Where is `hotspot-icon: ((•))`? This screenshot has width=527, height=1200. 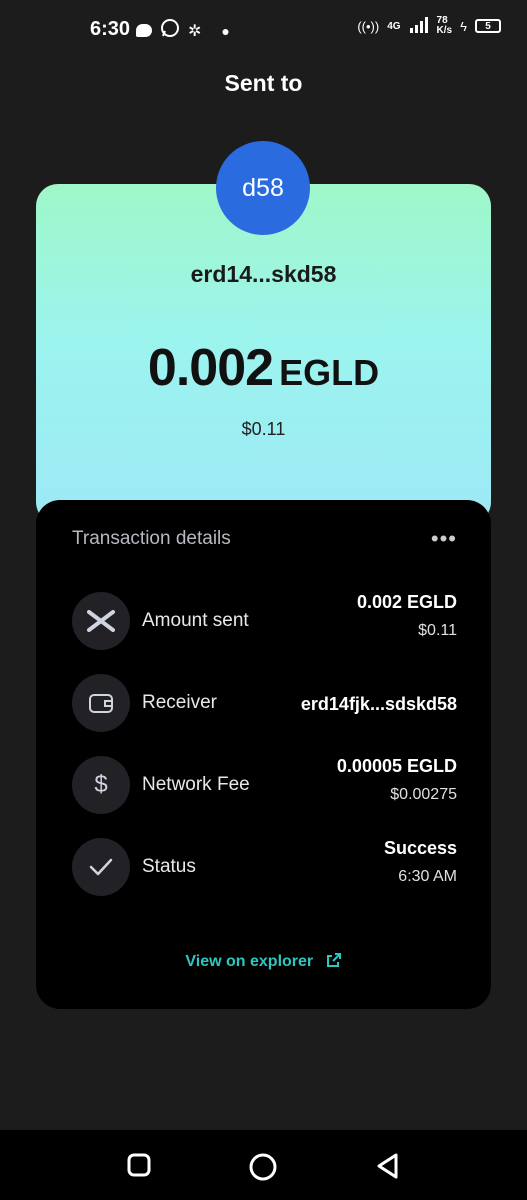 hotspot-icon: ((•)) is located at coordinates (368, 26).